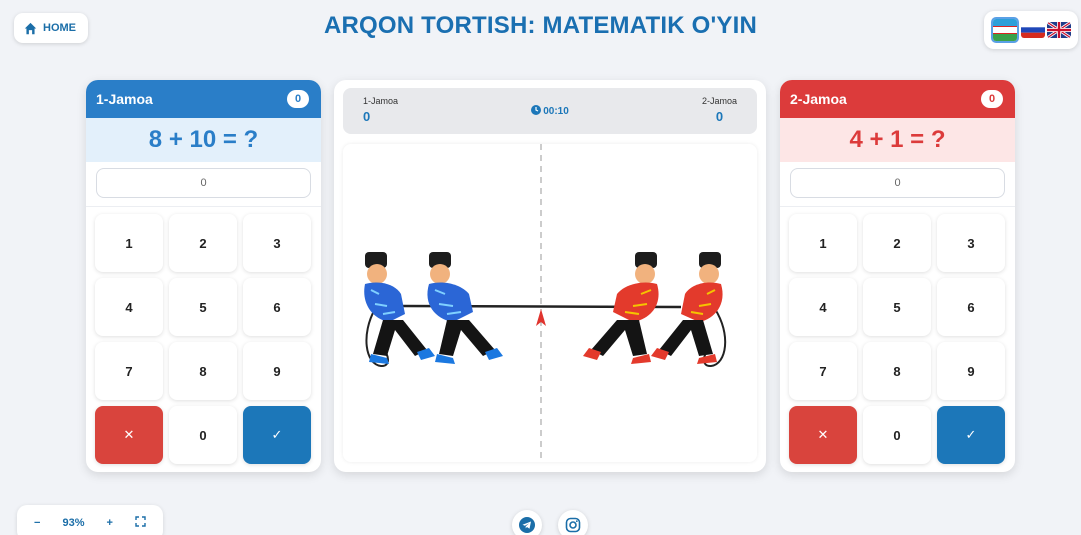 The width and height of the screenshot is (1081, 535). Describe the element at coordinates (277, 435) in the screenshot. I see `team1-submit-button: ✓` at that location.